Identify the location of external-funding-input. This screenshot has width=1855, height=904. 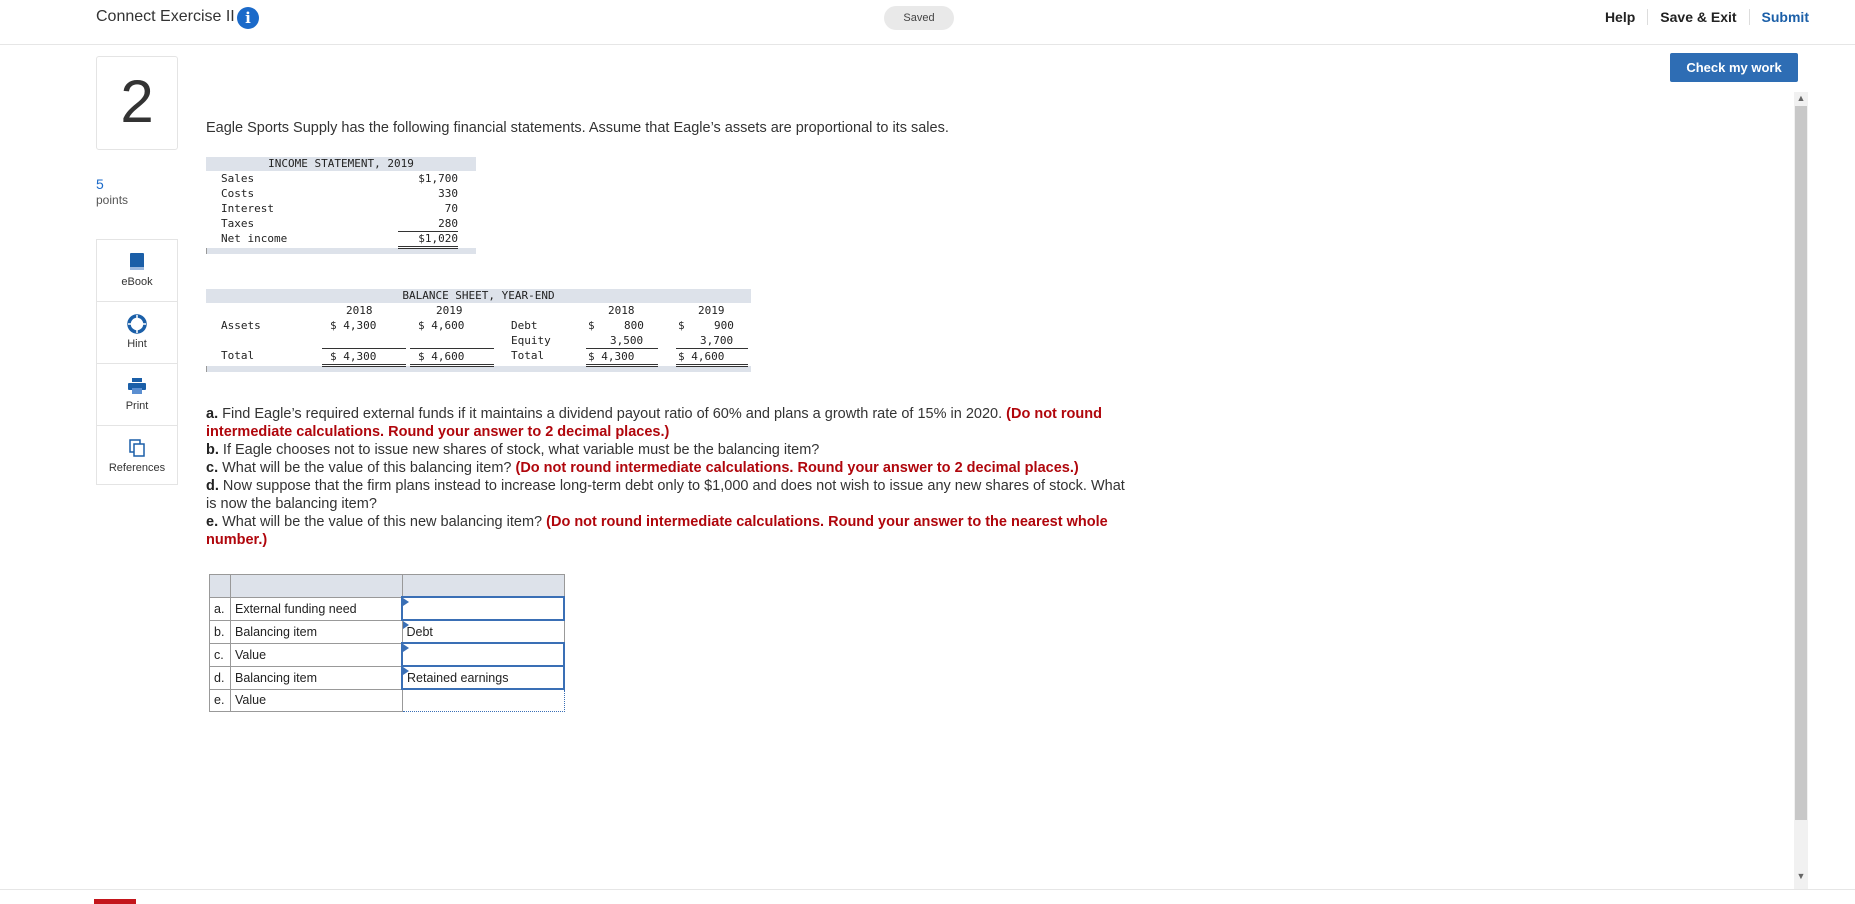
(483, 608).